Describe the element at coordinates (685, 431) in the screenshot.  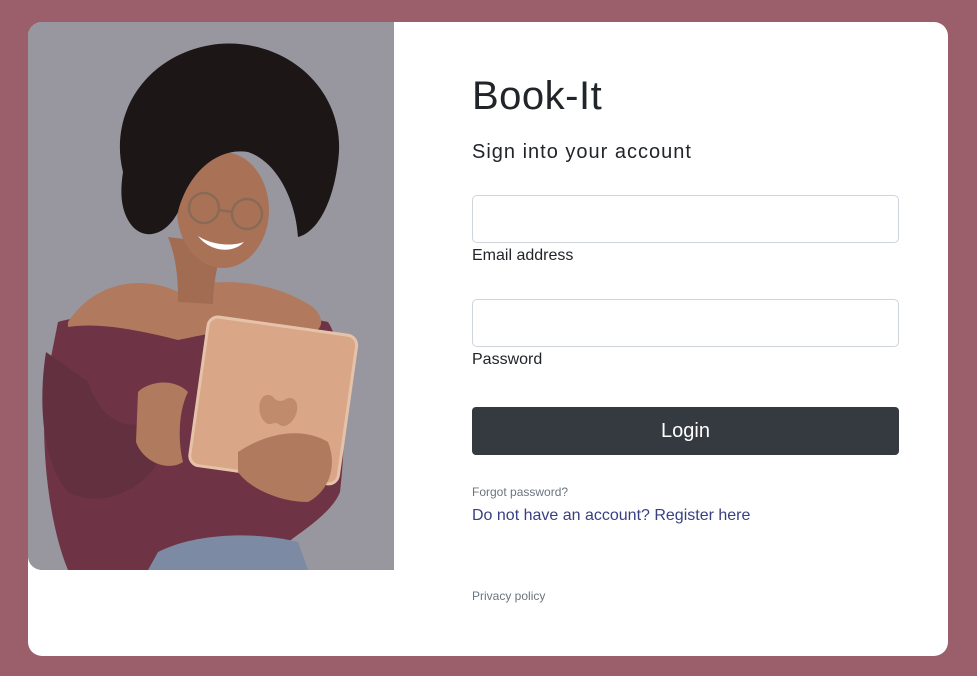
I see `login-button: Login` at that location.